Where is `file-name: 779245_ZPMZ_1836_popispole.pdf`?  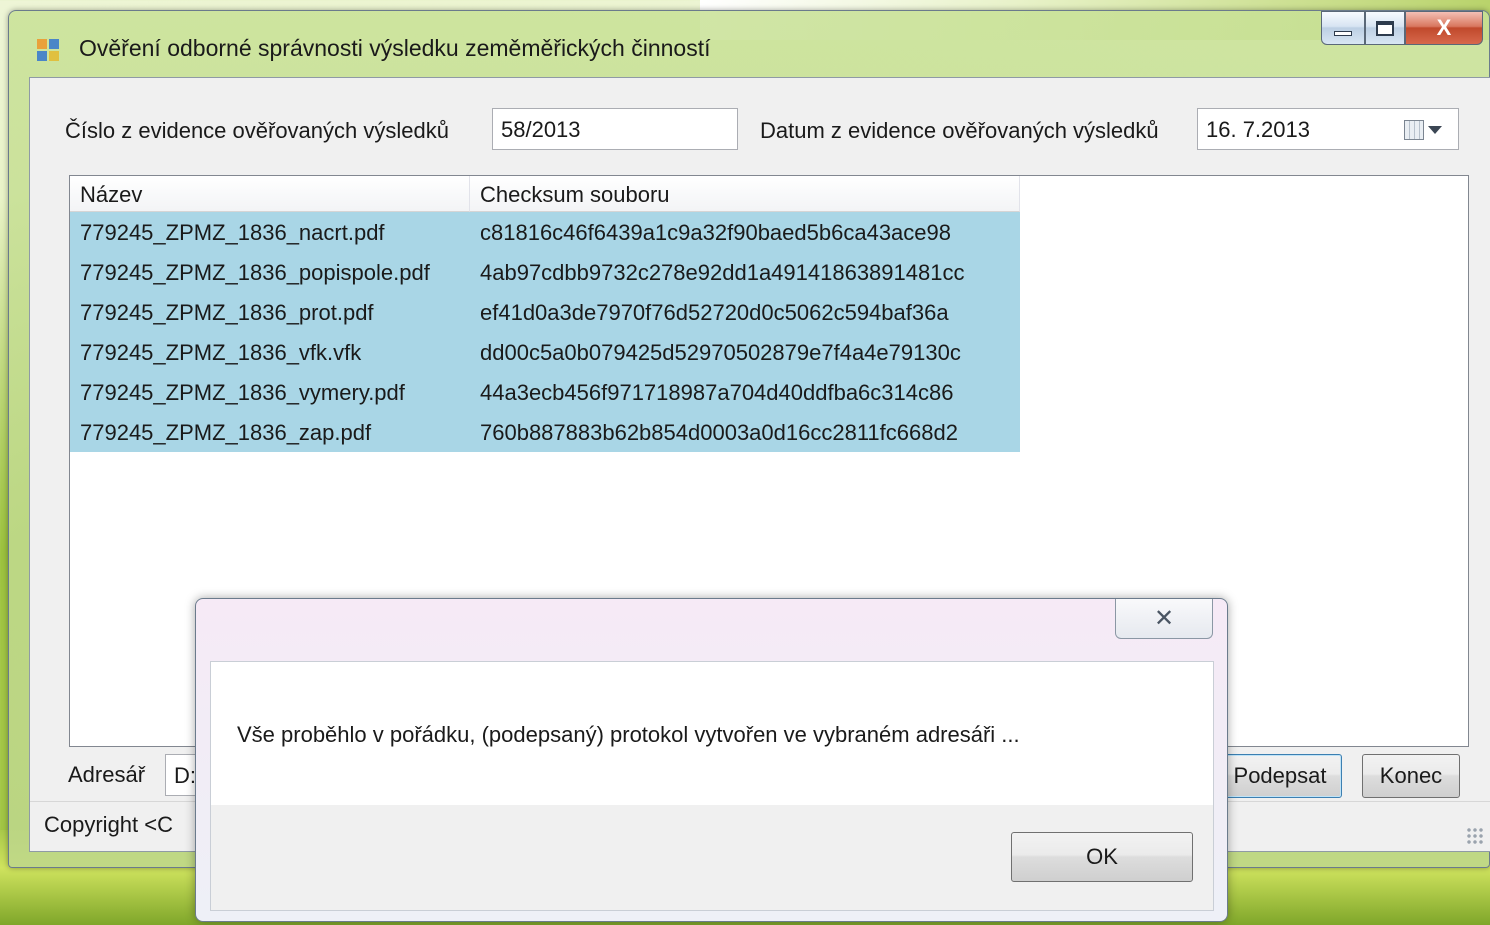
file-name: 779245_ZPMZ_1836_popispole.pdf is located at coordinates (255, 272).